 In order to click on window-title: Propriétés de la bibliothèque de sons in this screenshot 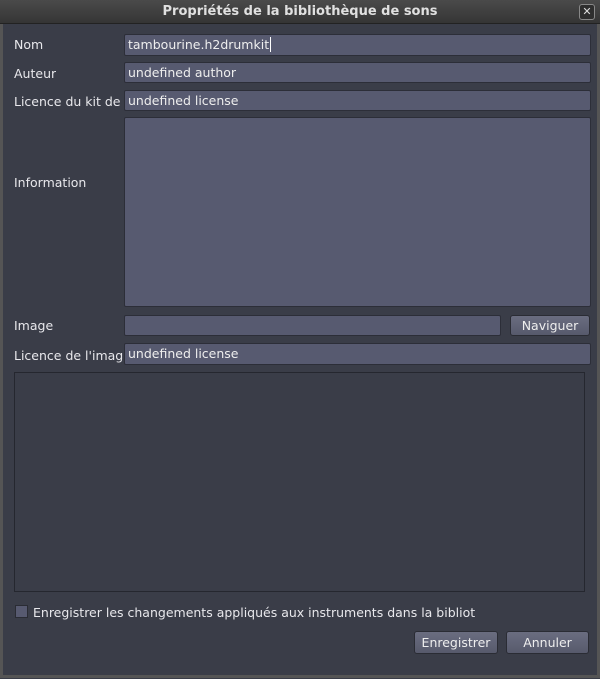, I will do `click(300, 11)`.